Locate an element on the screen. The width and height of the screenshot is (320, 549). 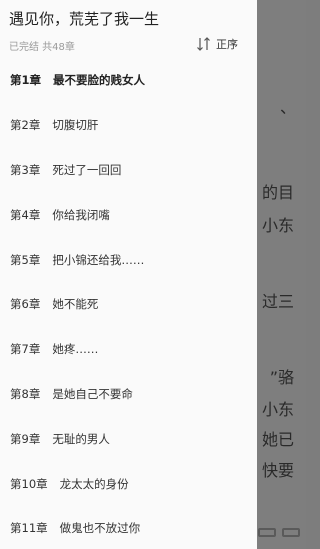
chapter-item: 第9章 无耻的男人 is located at coordinates (128, 438).